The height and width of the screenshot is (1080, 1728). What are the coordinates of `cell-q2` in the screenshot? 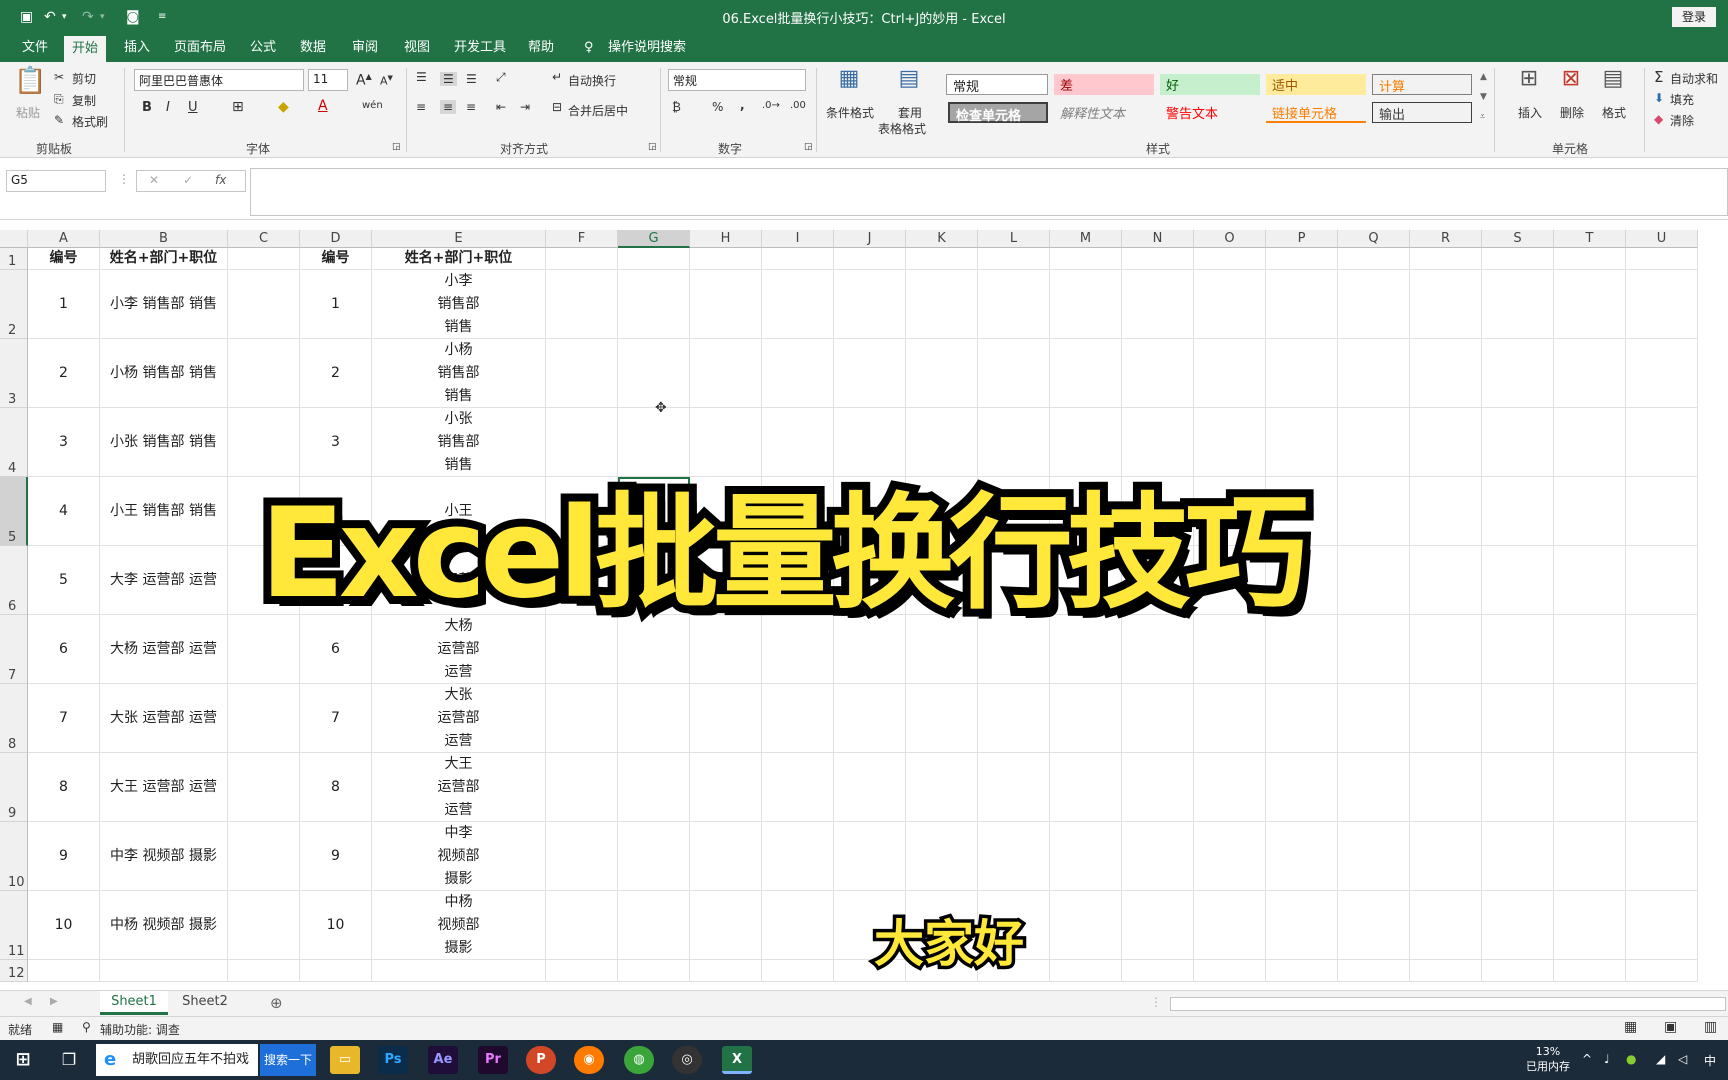 It's located at (1374, 304).